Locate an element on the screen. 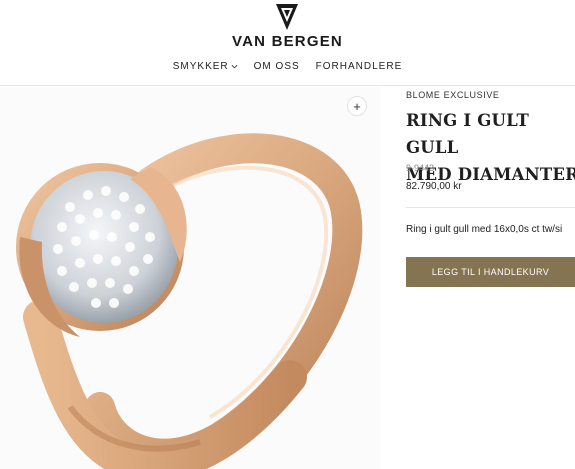 The width and height of the screenshot is (575, 469). product-brand: BLOME EXCLUSIVE is located at coordinates (453, 95).